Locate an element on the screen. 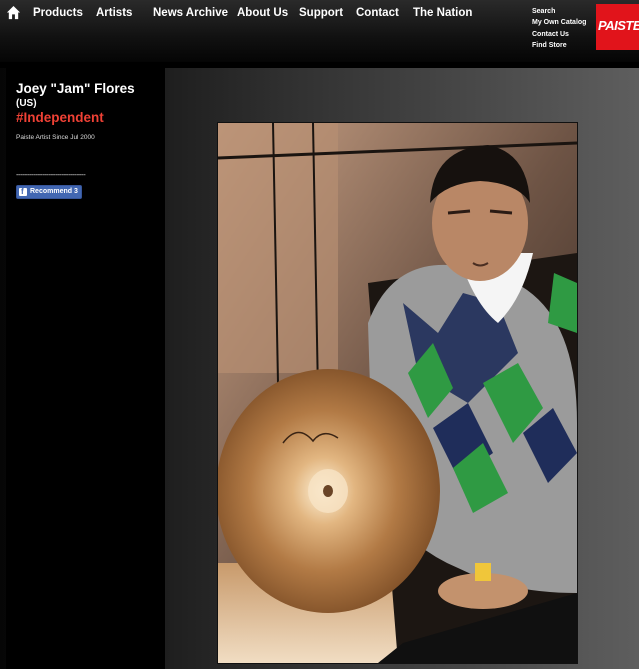 Image resolution: width=639 pixels, height=669 pixels. paiste-logo: PAISTE is located at coordinates (617, 27).